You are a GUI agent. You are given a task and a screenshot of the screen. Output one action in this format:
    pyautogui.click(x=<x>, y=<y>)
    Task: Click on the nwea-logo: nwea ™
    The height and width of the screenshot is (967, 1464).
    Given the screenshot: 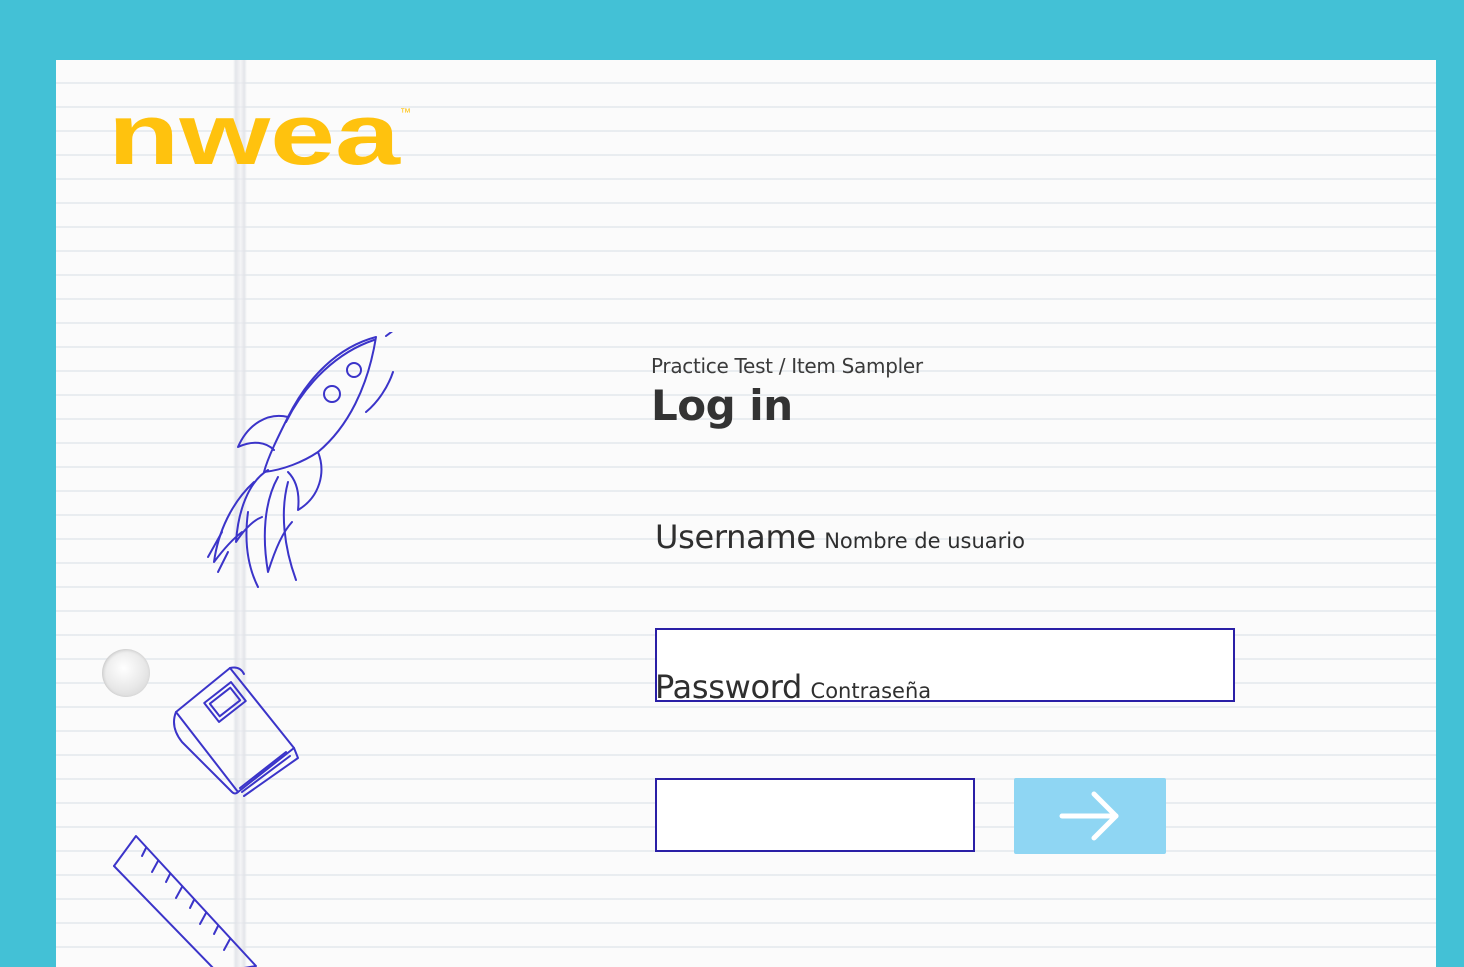 What is the action you would take?
    pyautogui.click(x=259, y=136)
    